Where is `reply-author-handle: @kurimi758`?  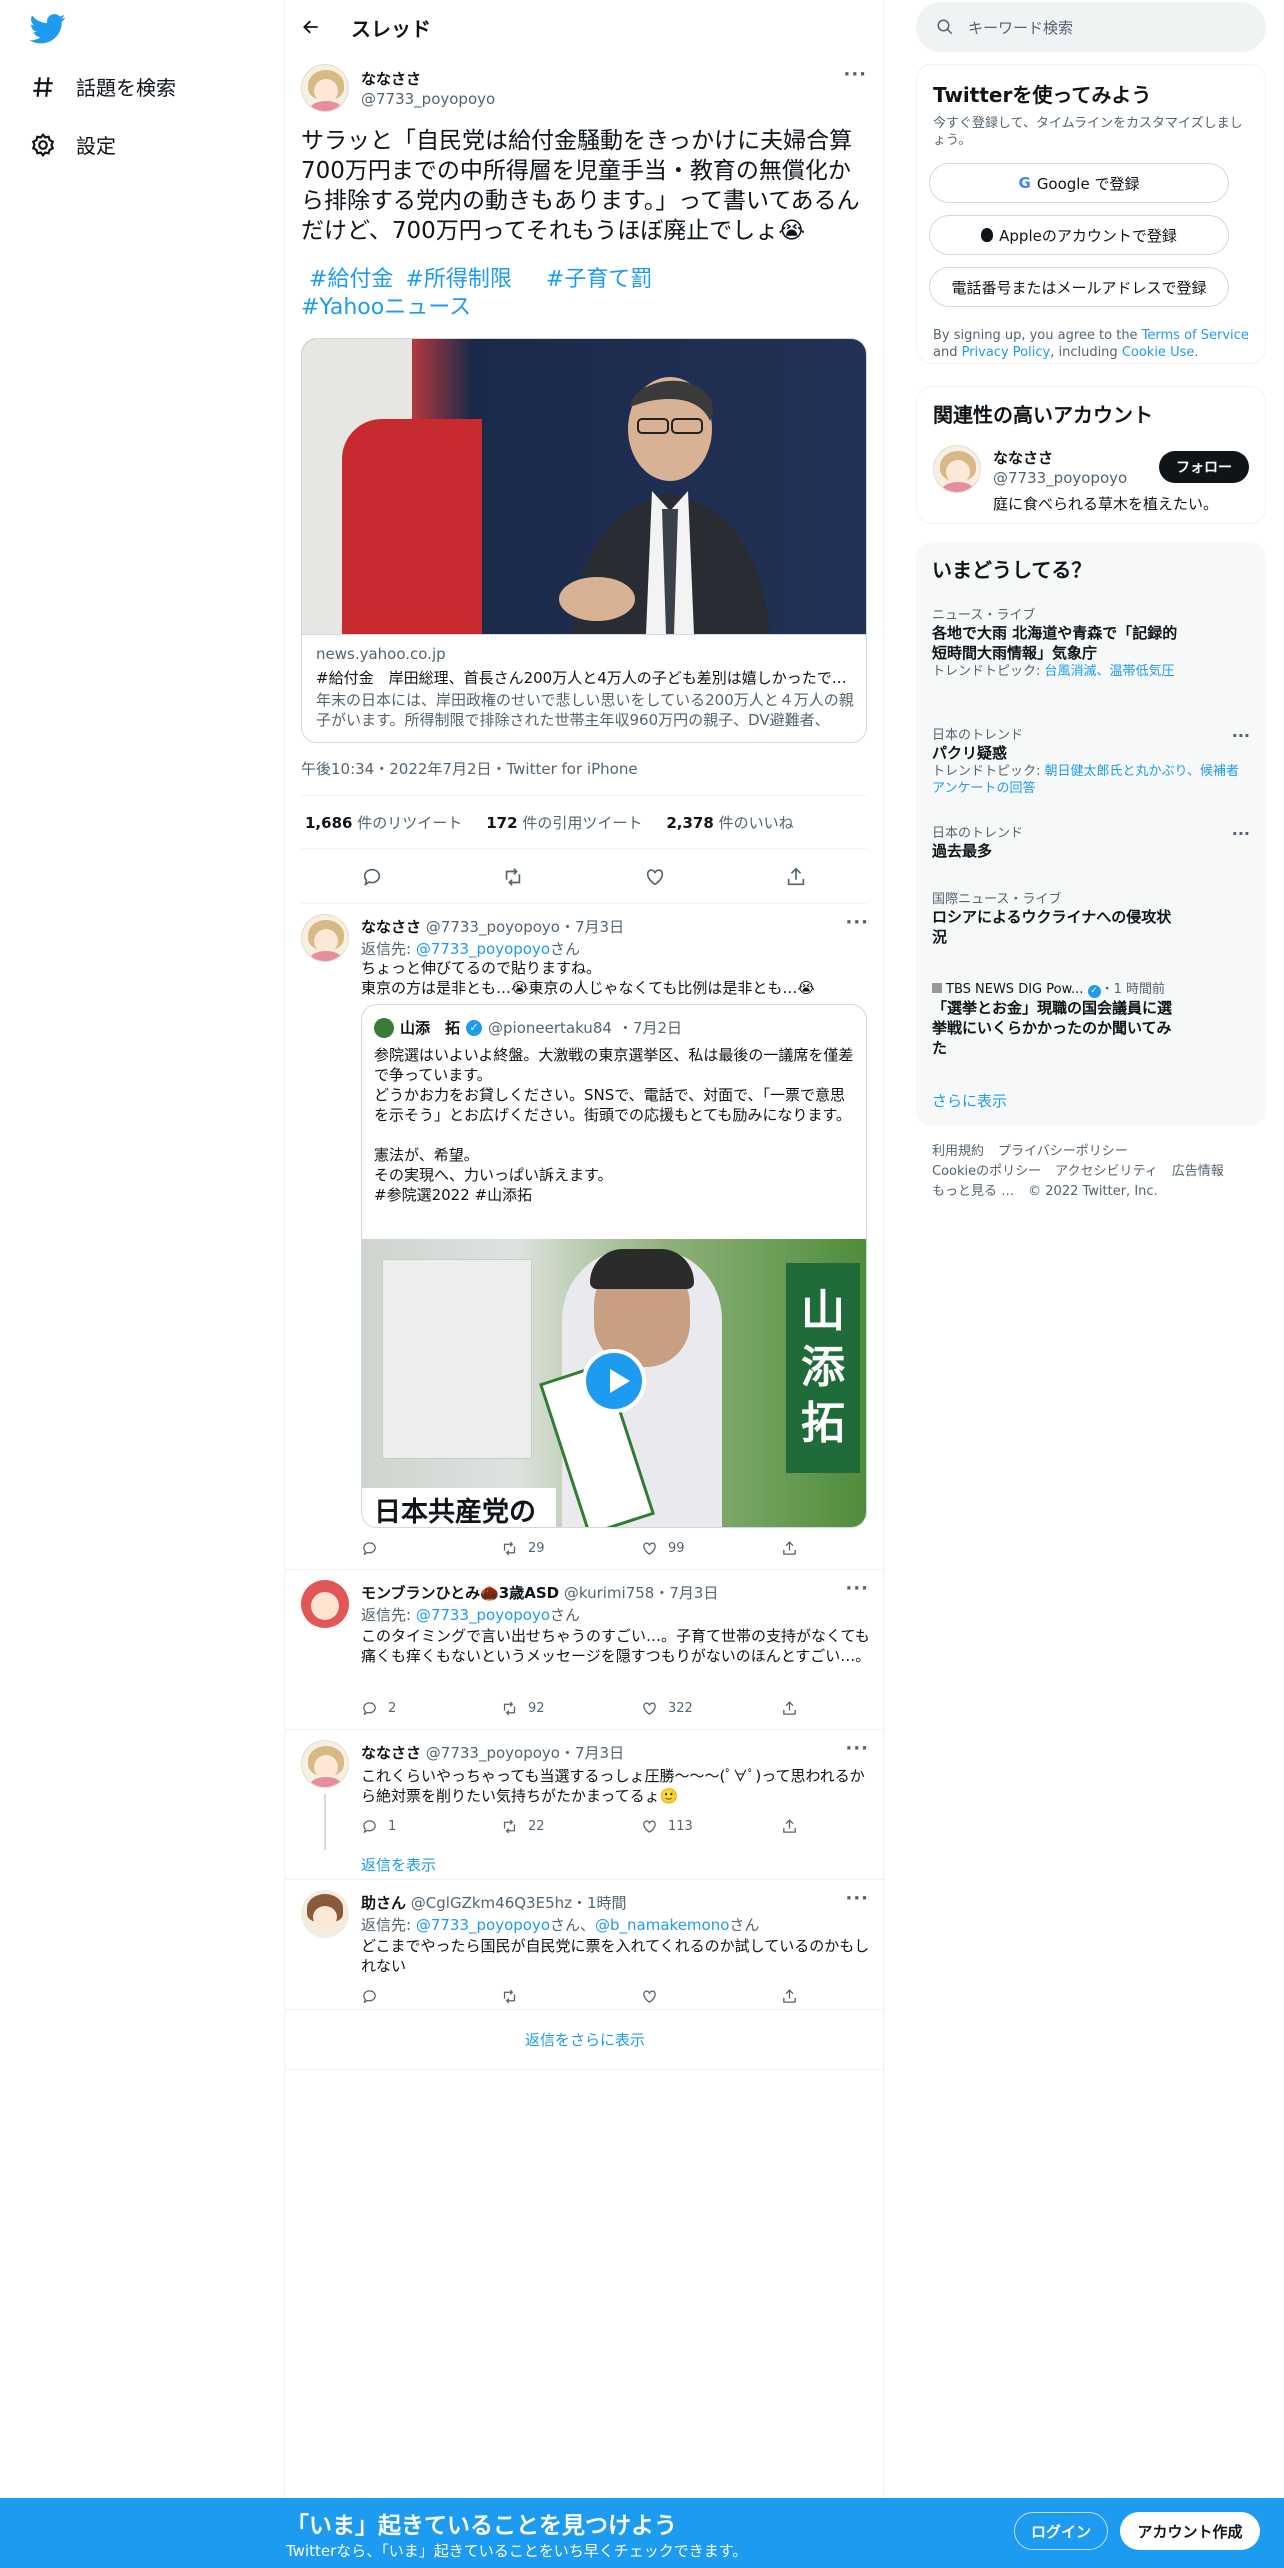 reply-author-handle: @kurimi758 is located at coordinates (609, 1593).